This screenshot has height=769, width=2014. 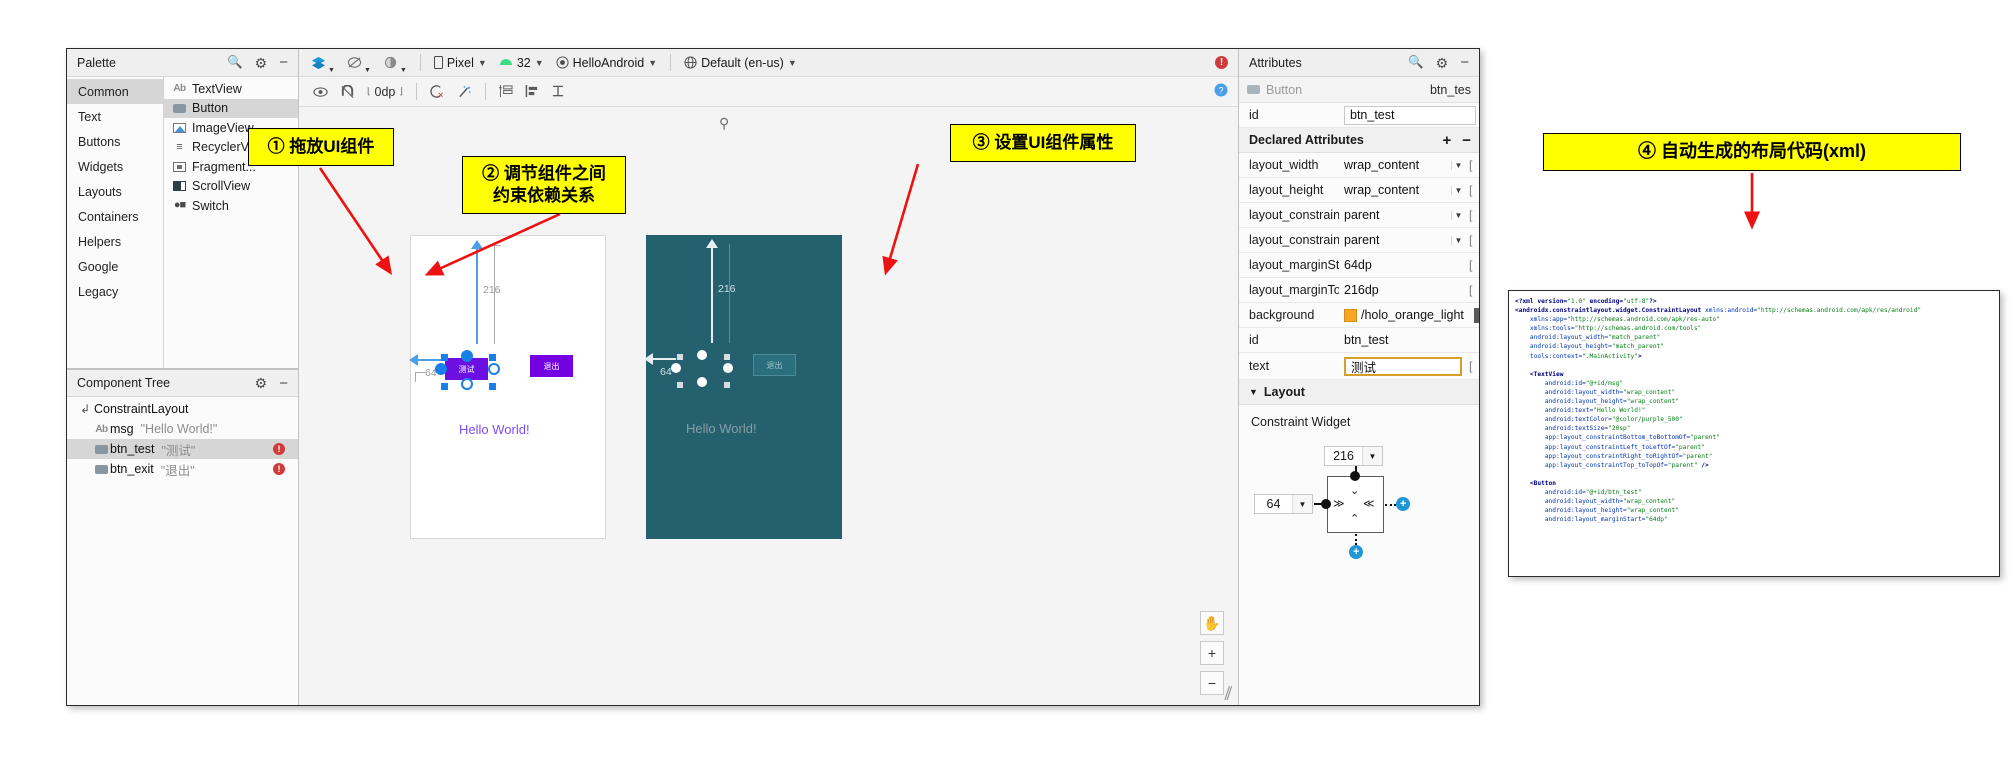 I want to click on palette-category-buttons: Buttons, so click(x=115, y=141).